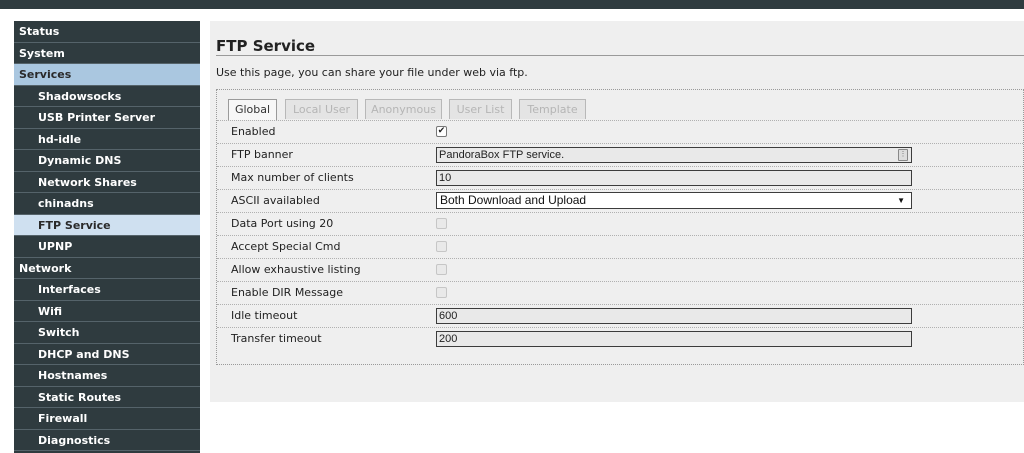  I want to click on row-ftp-banner: FTP banner PandoraBox FTP service. ⋮, so click(620, 154).